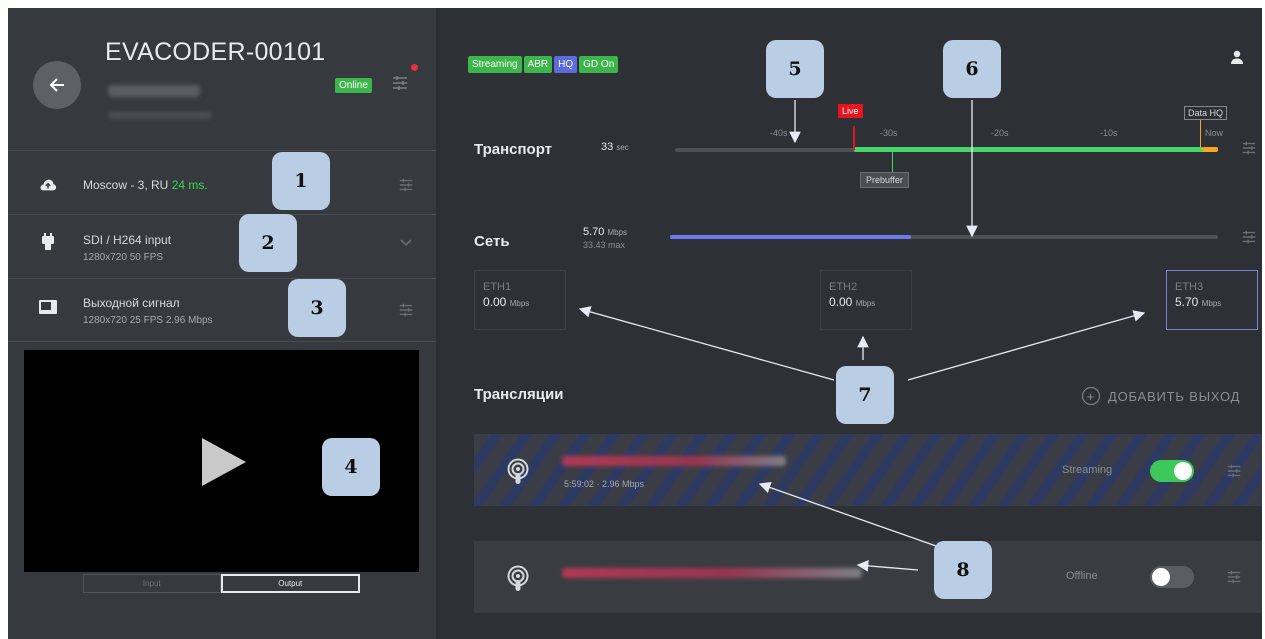 This screenshot has width=1265, height=639. Describe the element at coordinates (1200, 134) in the screenshot. I see `data-hq-marker` at that location.